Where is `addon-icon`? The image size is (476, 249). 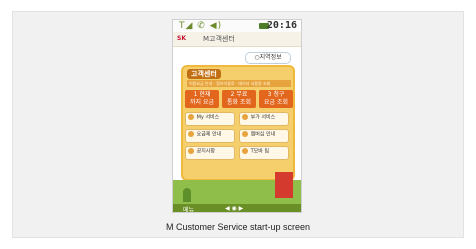
addon-icon is located at coordinates (245, 117).